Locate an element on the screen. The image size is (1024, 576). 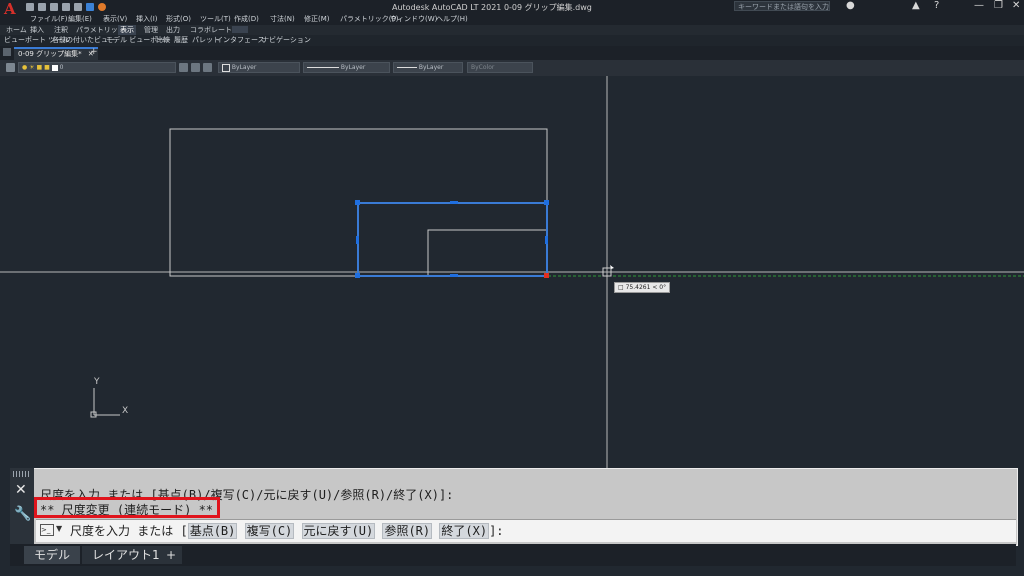
customize-wrench-icon: 🔧 is located at coordinates (22, 514).